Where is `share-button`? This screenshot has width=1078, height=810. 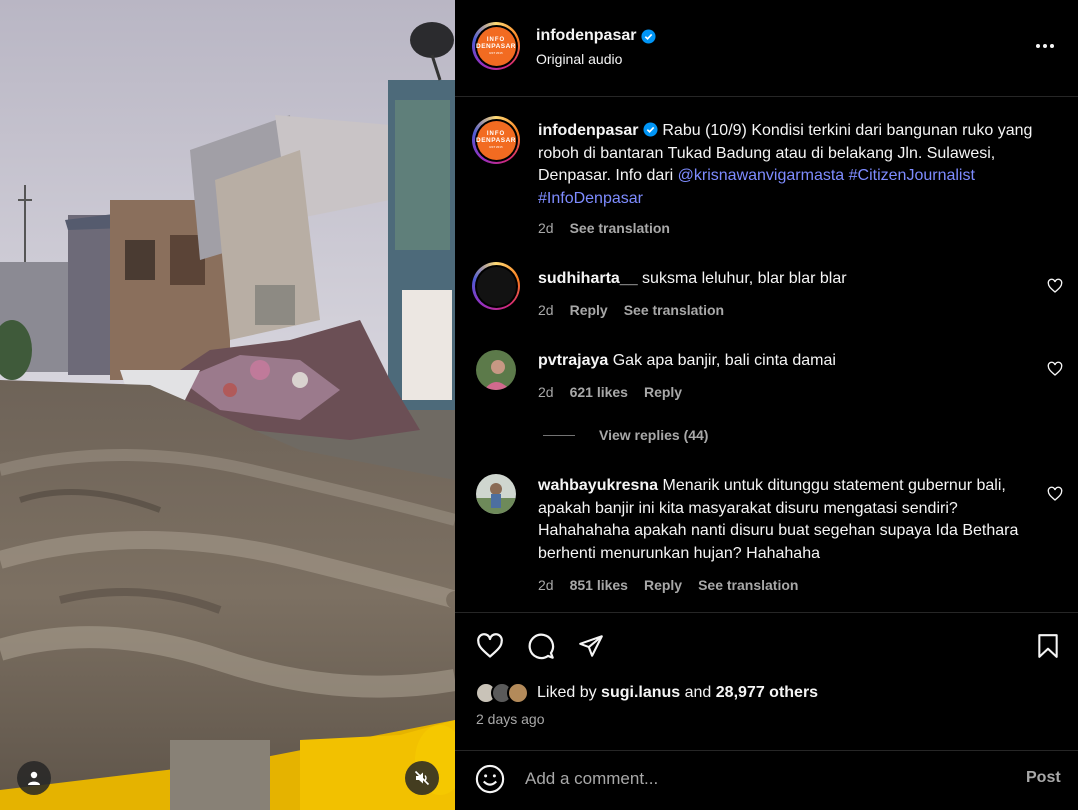
share-button is located at coordinates (591, 646).